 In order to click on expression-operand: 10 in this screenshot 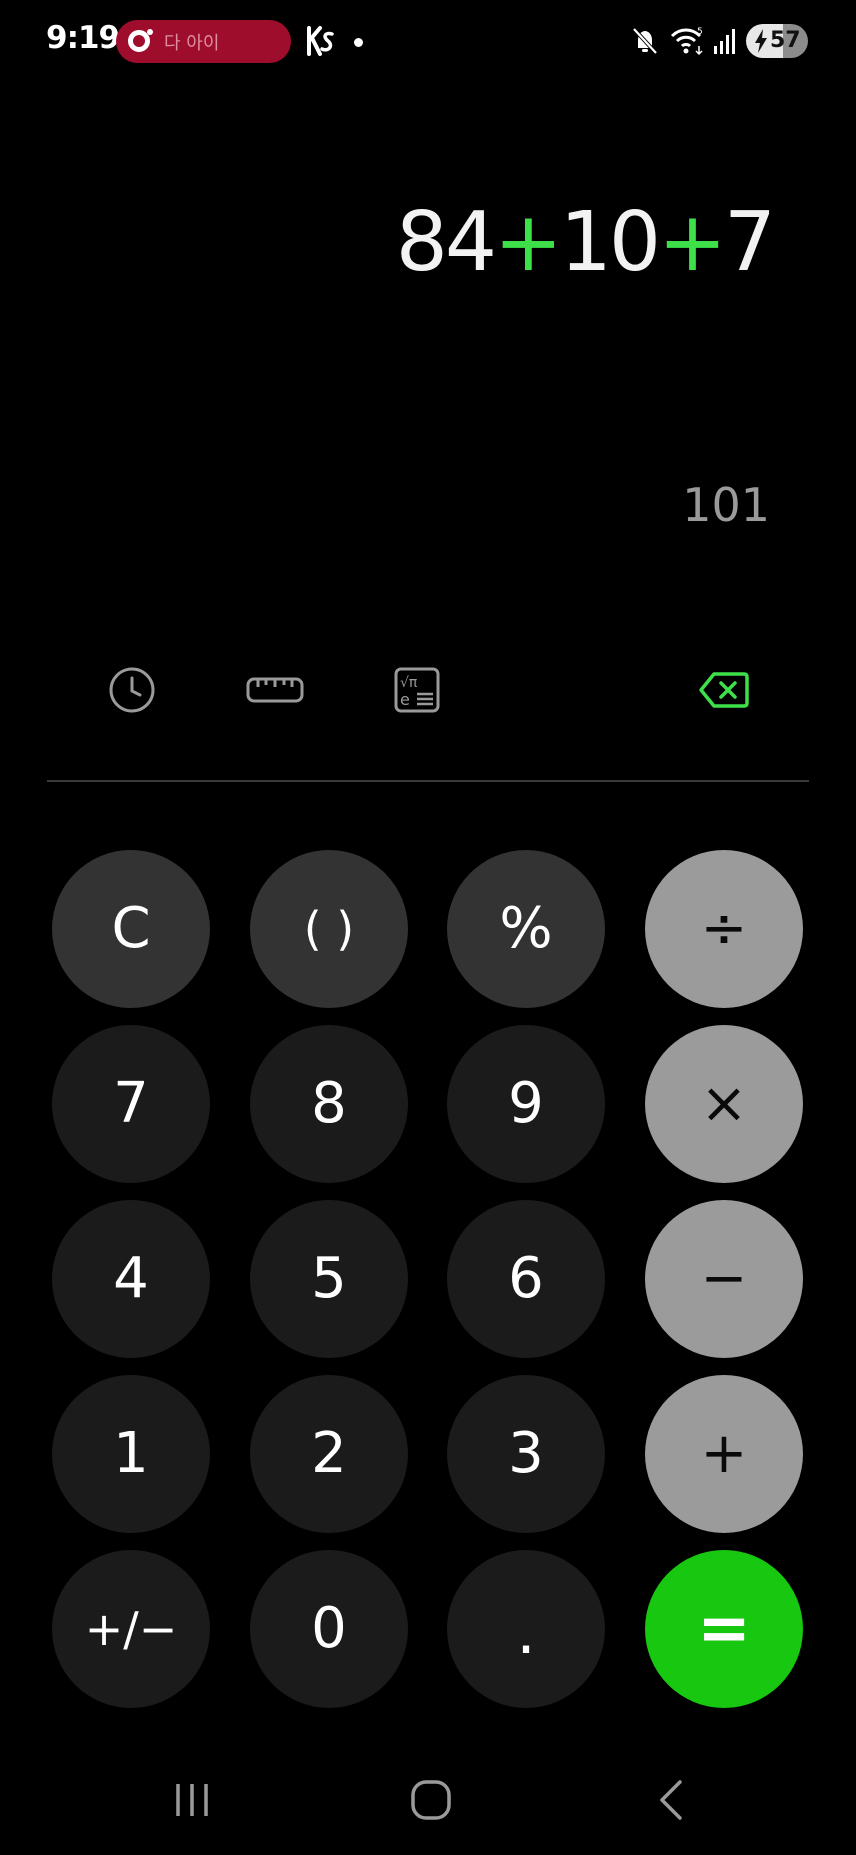, I will do `click(610, 242)`.